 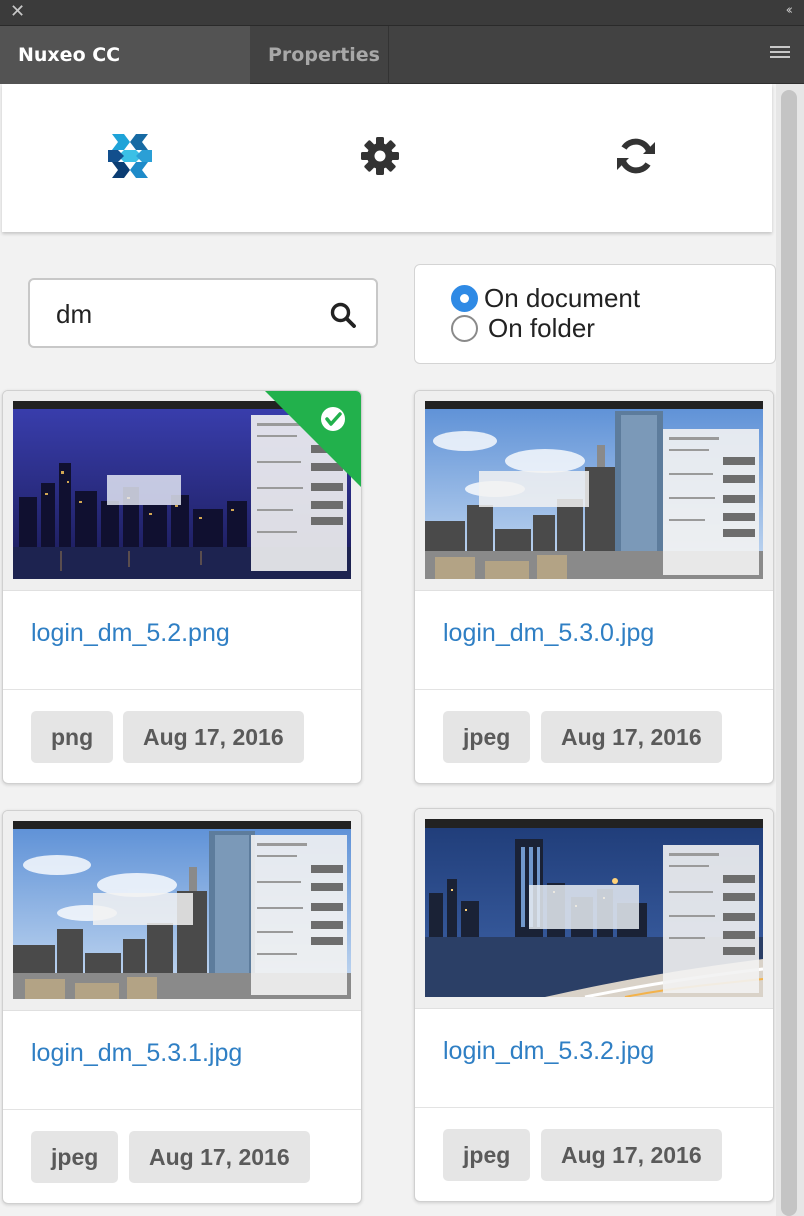 I want to click on search-scope: On document On folder, so click(x=595, y=314).